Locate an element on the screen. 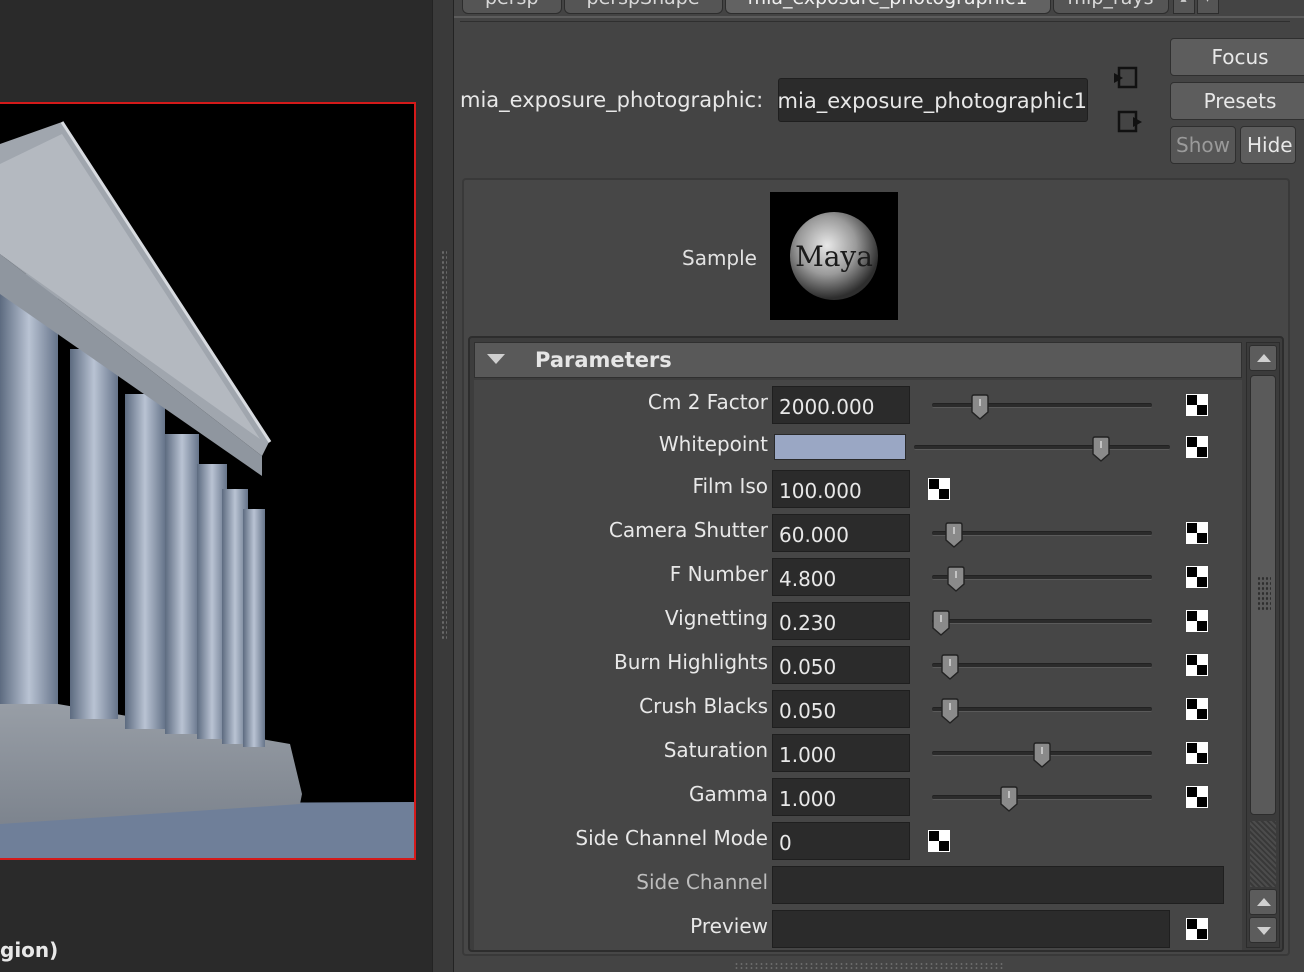 The height and width of the screenshot is (972, 1304). side-channel-mode-field: 0 is located at coordinates (841, 841).